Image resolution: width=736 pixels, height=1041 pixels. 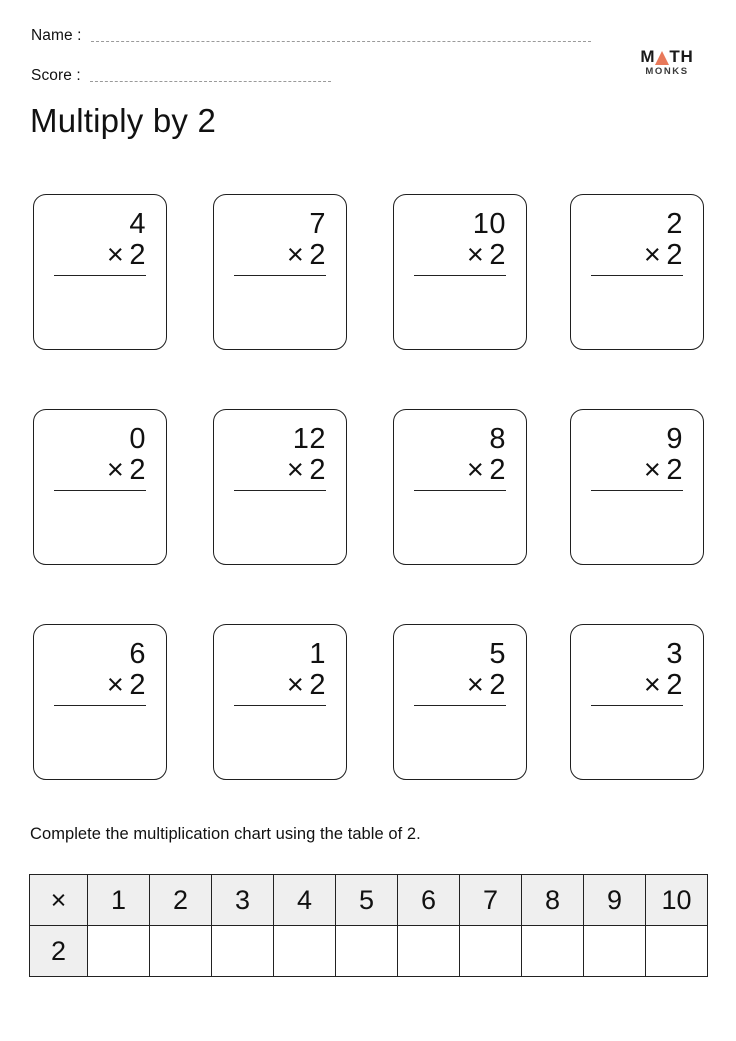 What do you see at coordinates (100, 702) in the screenshot?
I see `problem-card: 6 × 2` at bounding box center [100, 702].